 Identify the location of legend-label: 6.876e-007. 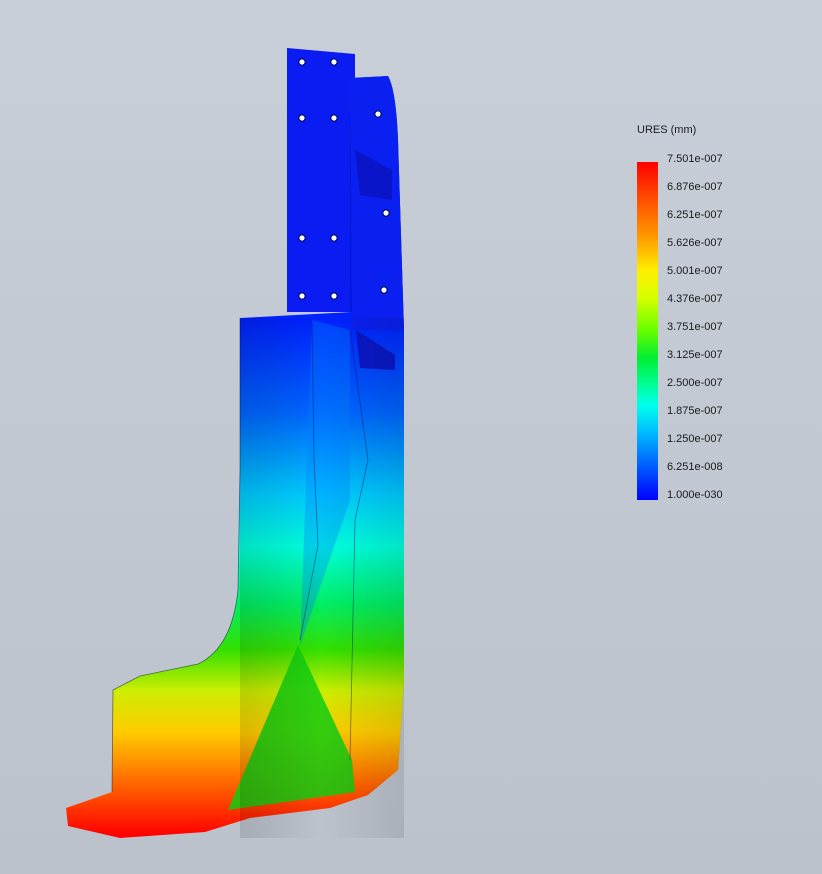
(695, 187).